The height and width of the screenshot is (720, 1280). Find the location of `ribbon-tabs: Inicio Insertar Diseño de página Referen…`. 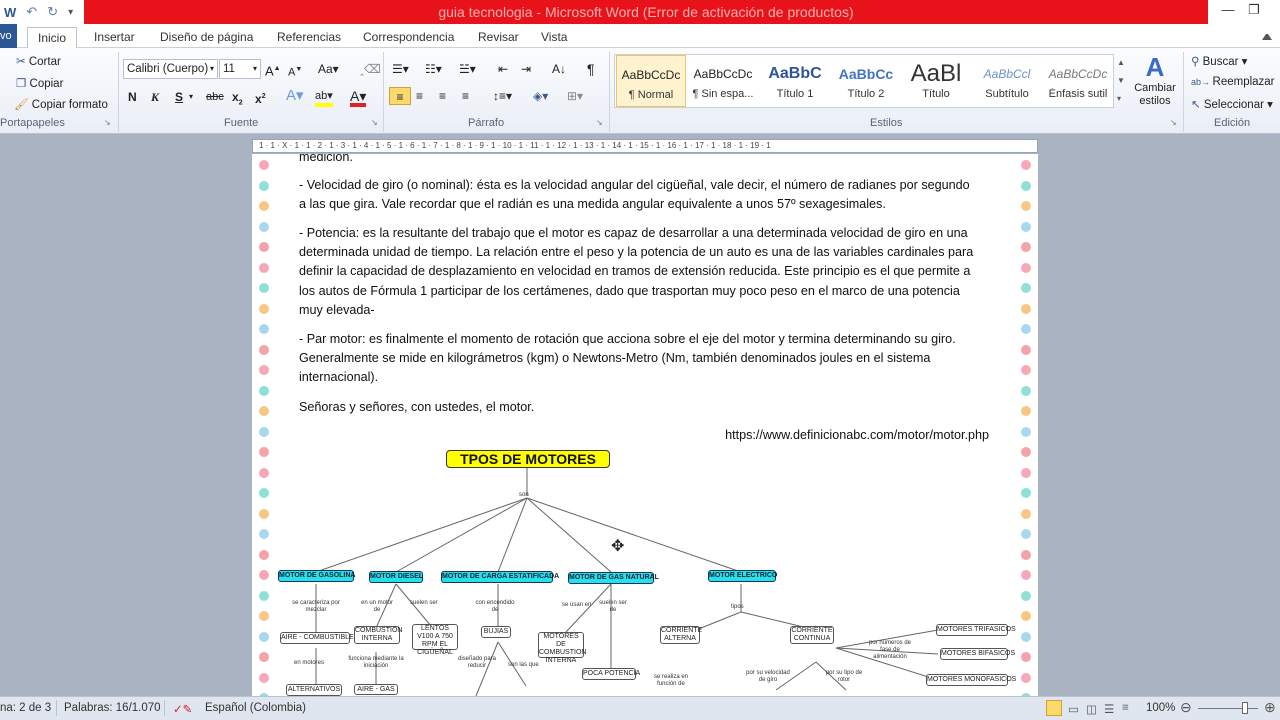

ribbon-tabs: Inicio Insertar Diseño de página Referen… is located at coordinates (640, 36).